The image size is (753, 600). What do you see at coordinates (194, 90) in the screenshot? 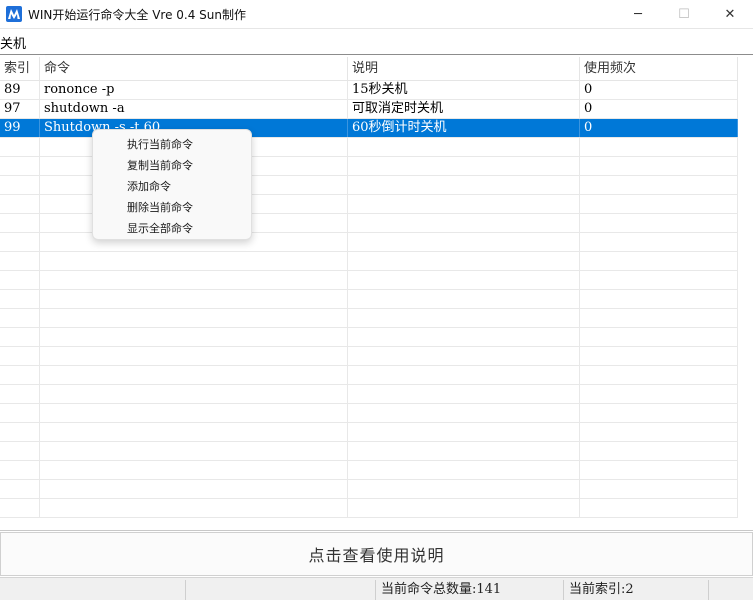
I see `cell-command: rononce -p` at bounding box center [194, 90].